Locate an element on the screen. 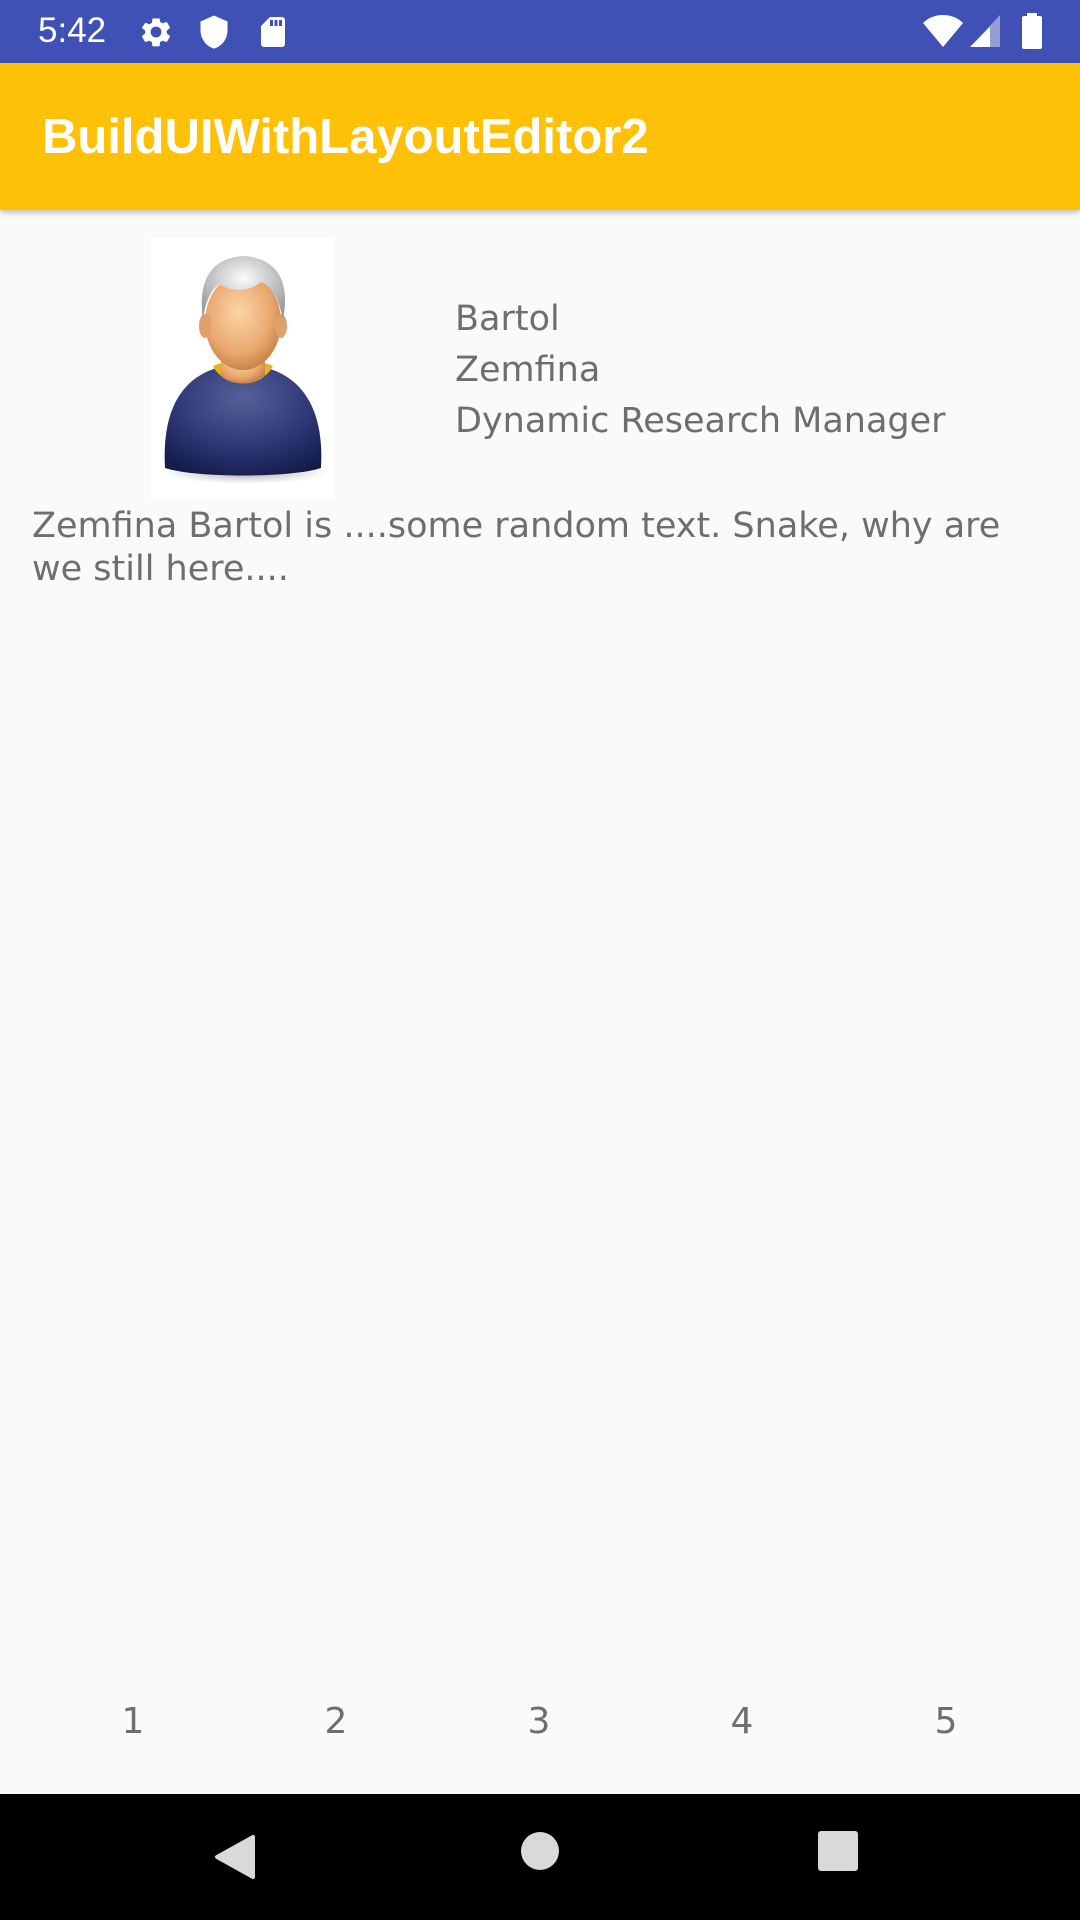  job-title-text: Dynamic Research Manager is located at coordinates (700, 421).